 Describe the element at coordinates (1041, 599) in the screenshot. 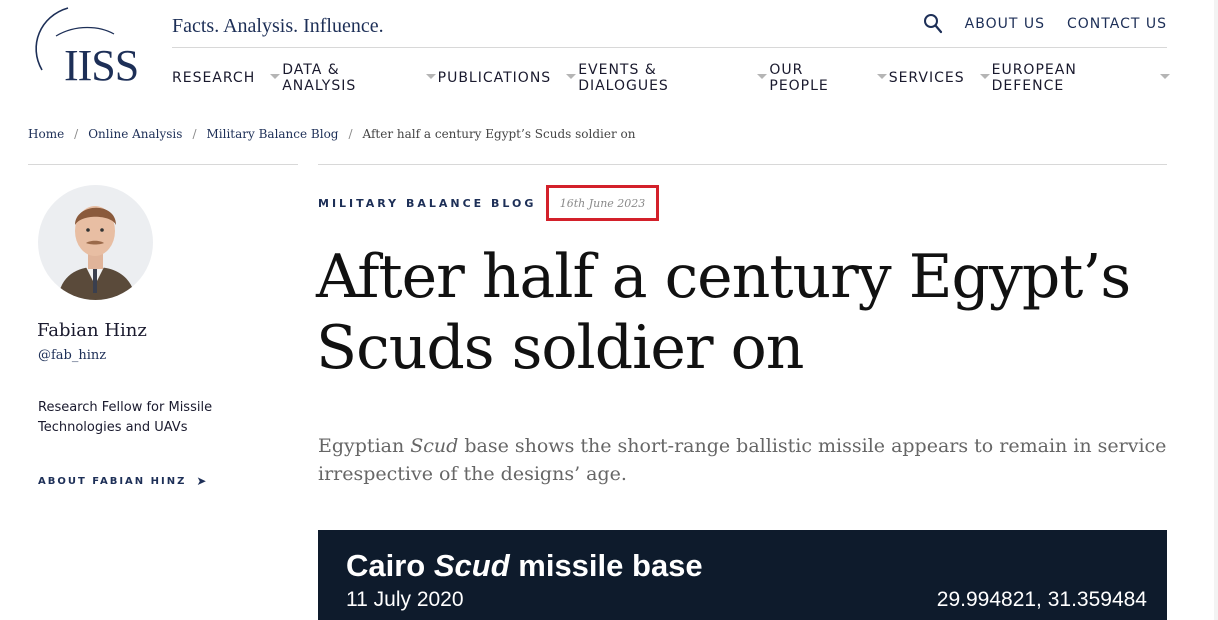

I see `figure-coordinates: 29.994821, 31.359484` at that location.